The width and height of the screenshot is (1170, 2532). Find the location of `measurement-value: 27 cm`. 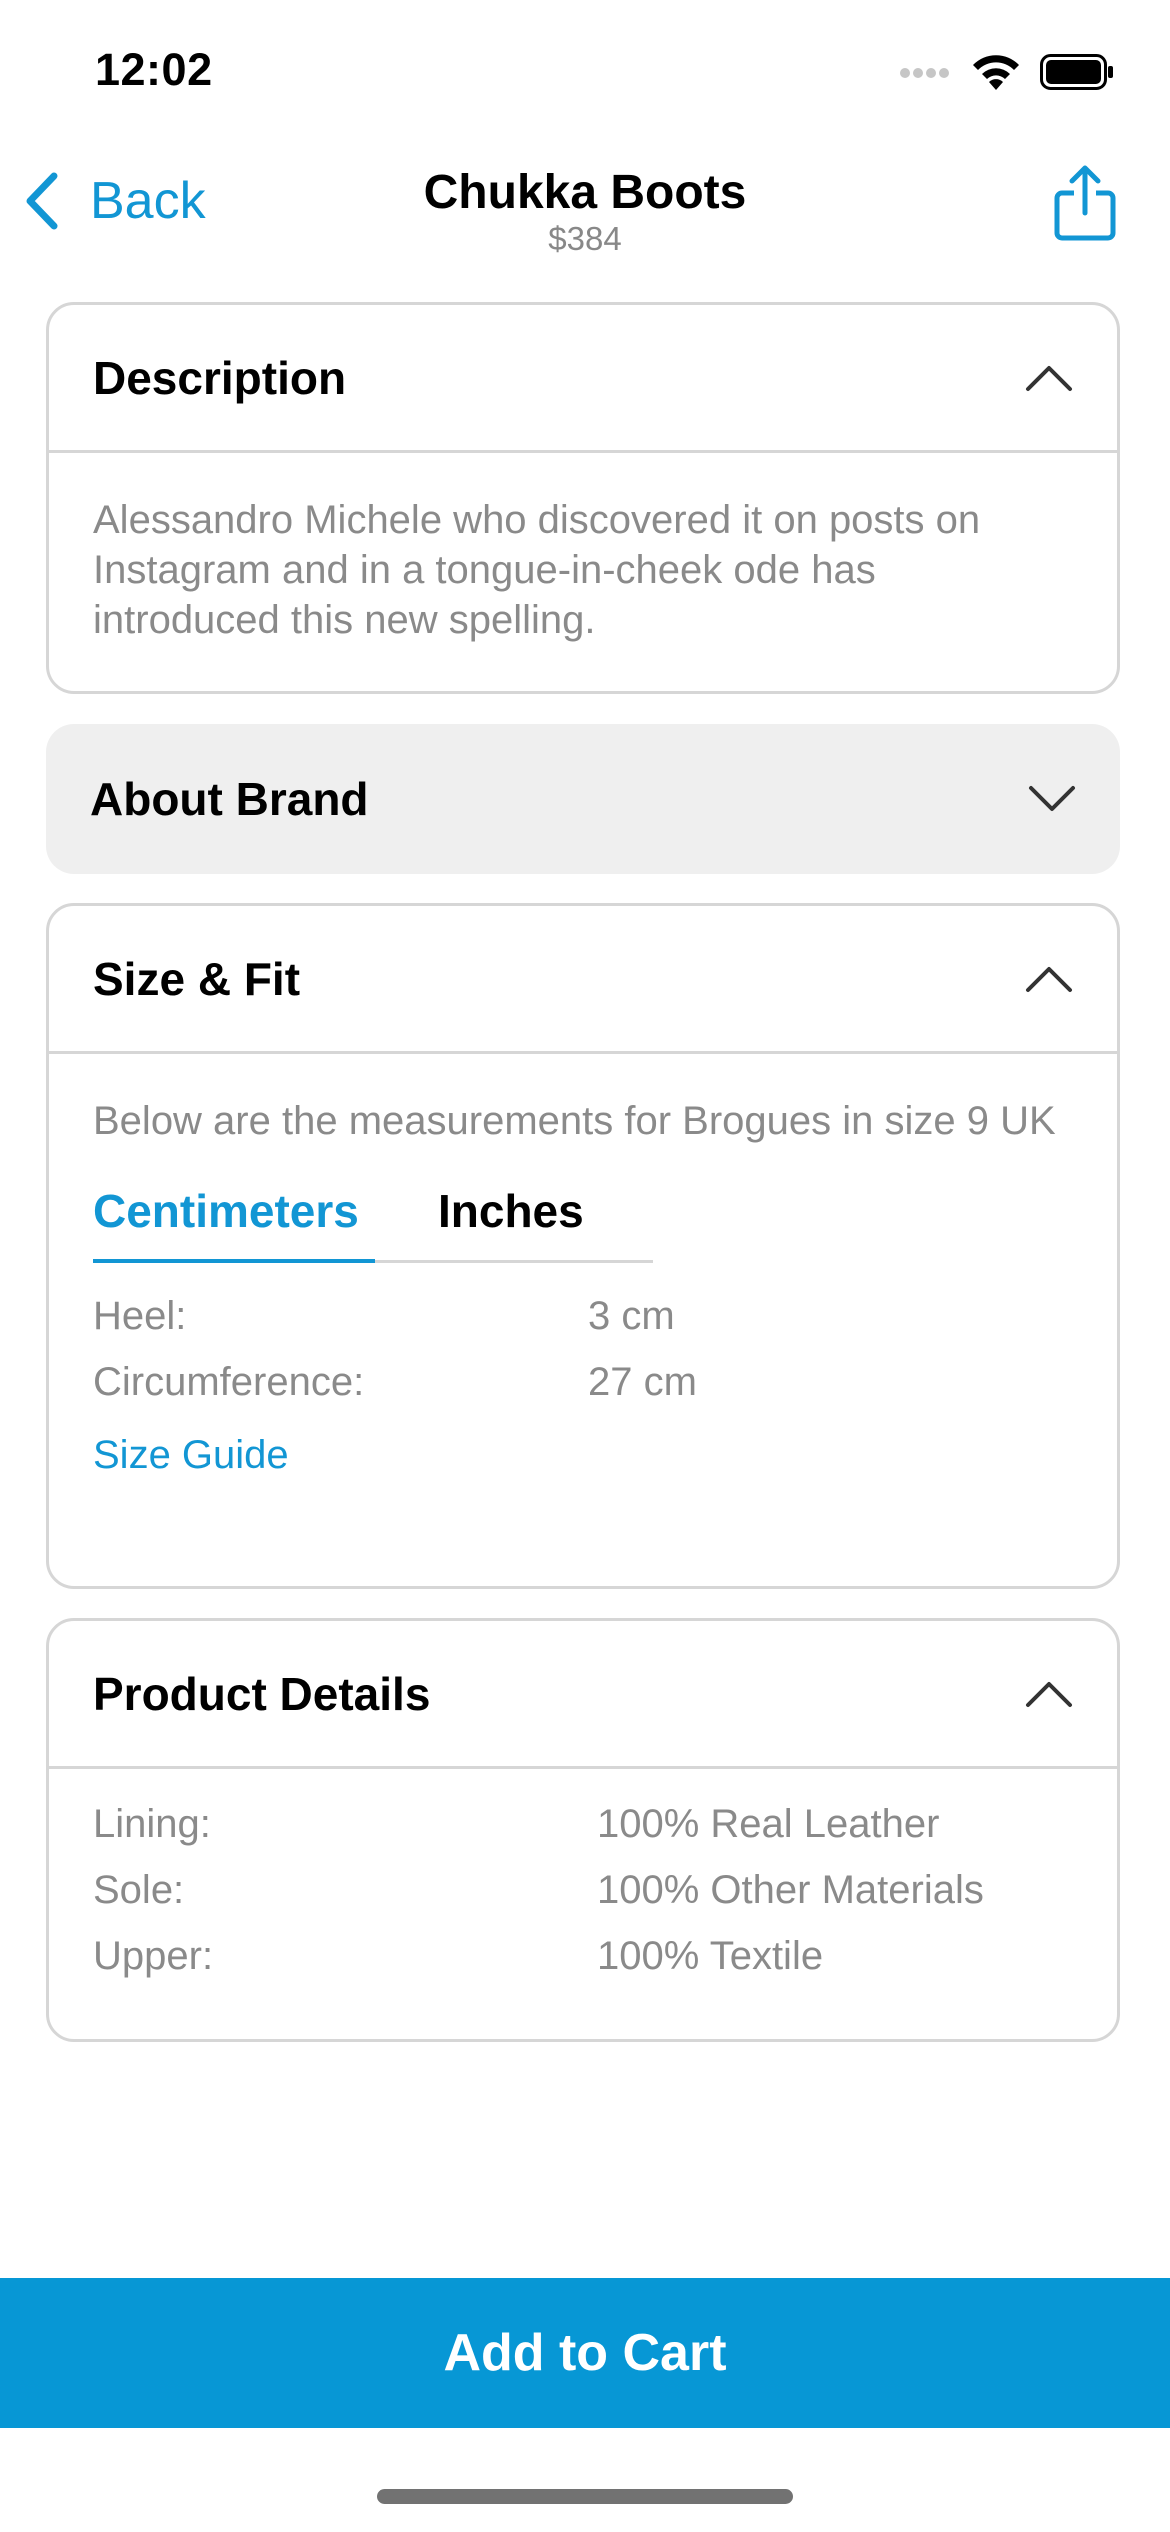

measurement-value: 27 cm is located at coordinates (642, 1381).